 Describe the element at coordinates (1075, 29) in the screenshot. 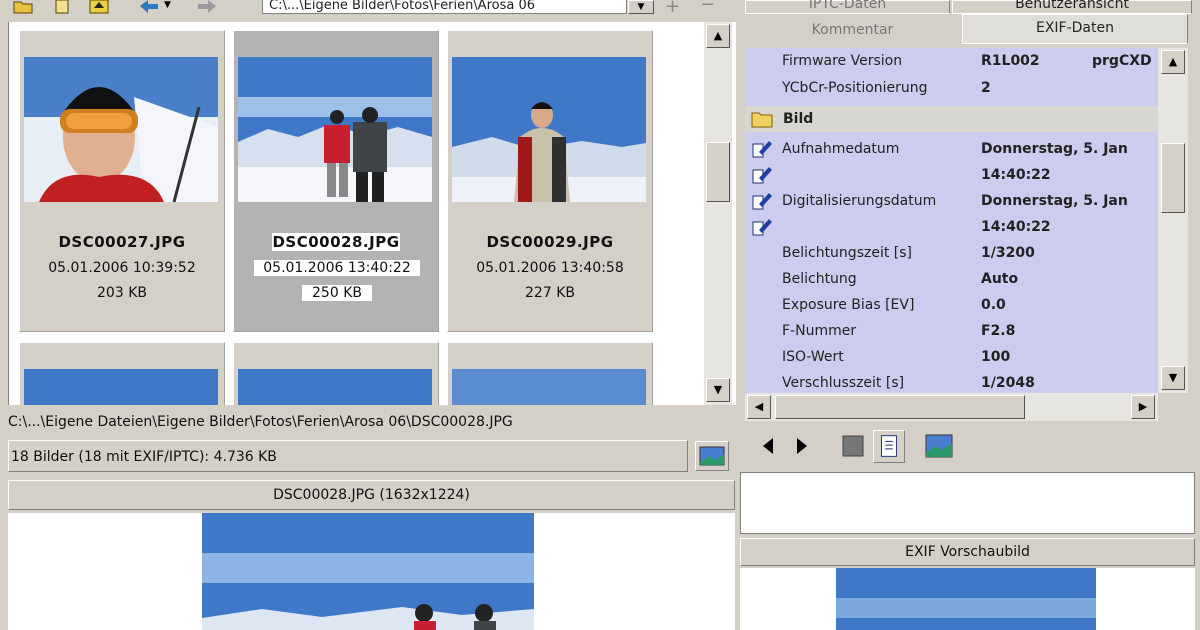

I see `tab-exif: EXIF-Daten` at that location.